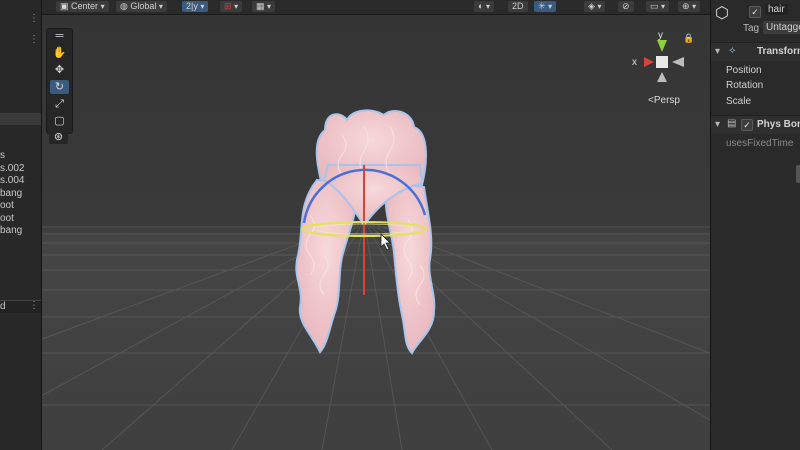  I want to click on lighting-toggle-button: ✳, so click(545, 6).